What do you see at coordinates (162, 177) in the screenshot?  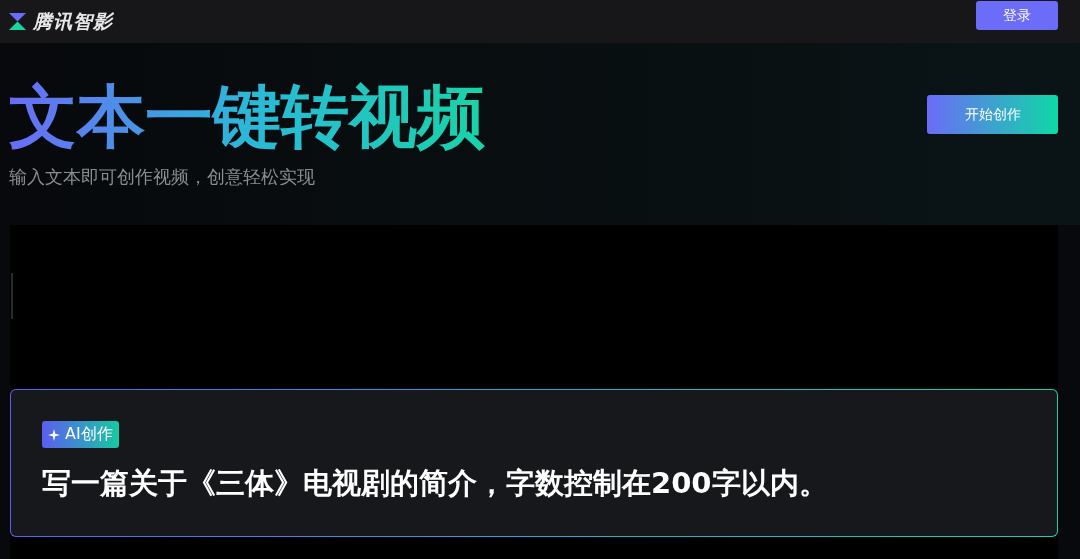 I see `hero-subtitle: 输入文本即可创作视频，创意轻松实现` at bounding box center [162, 177].